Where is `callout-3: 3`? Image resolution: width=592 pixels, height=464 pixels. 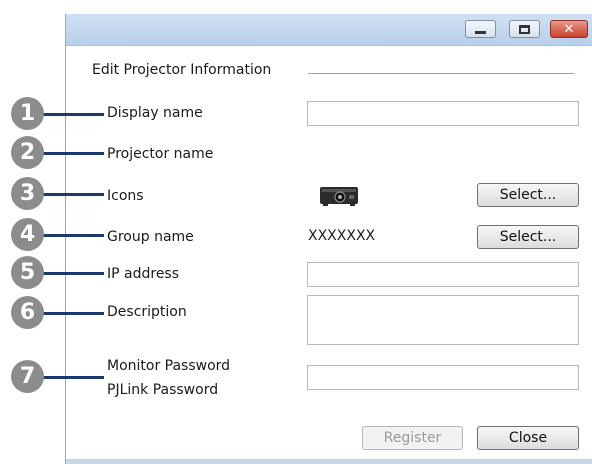
callout-3: 3 is located at coordinates (27, 193).